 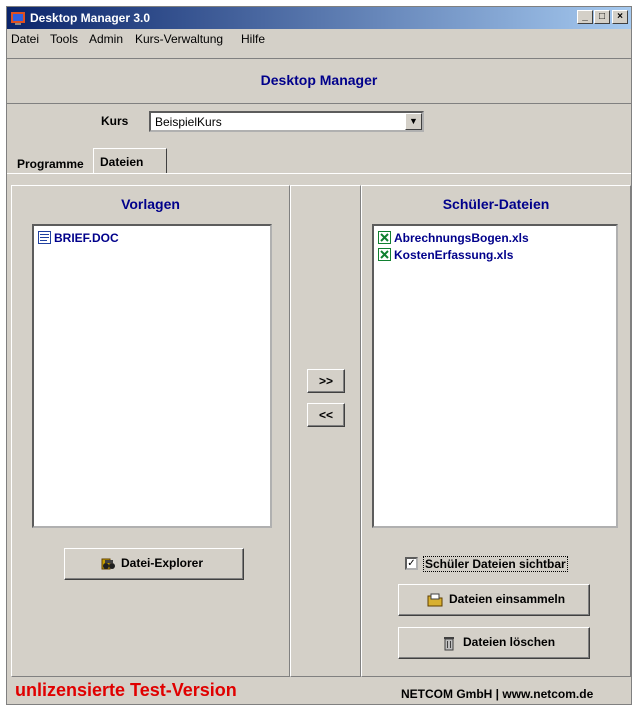 I want to click on menu-datei: Datei, so click(x=25, y=39).